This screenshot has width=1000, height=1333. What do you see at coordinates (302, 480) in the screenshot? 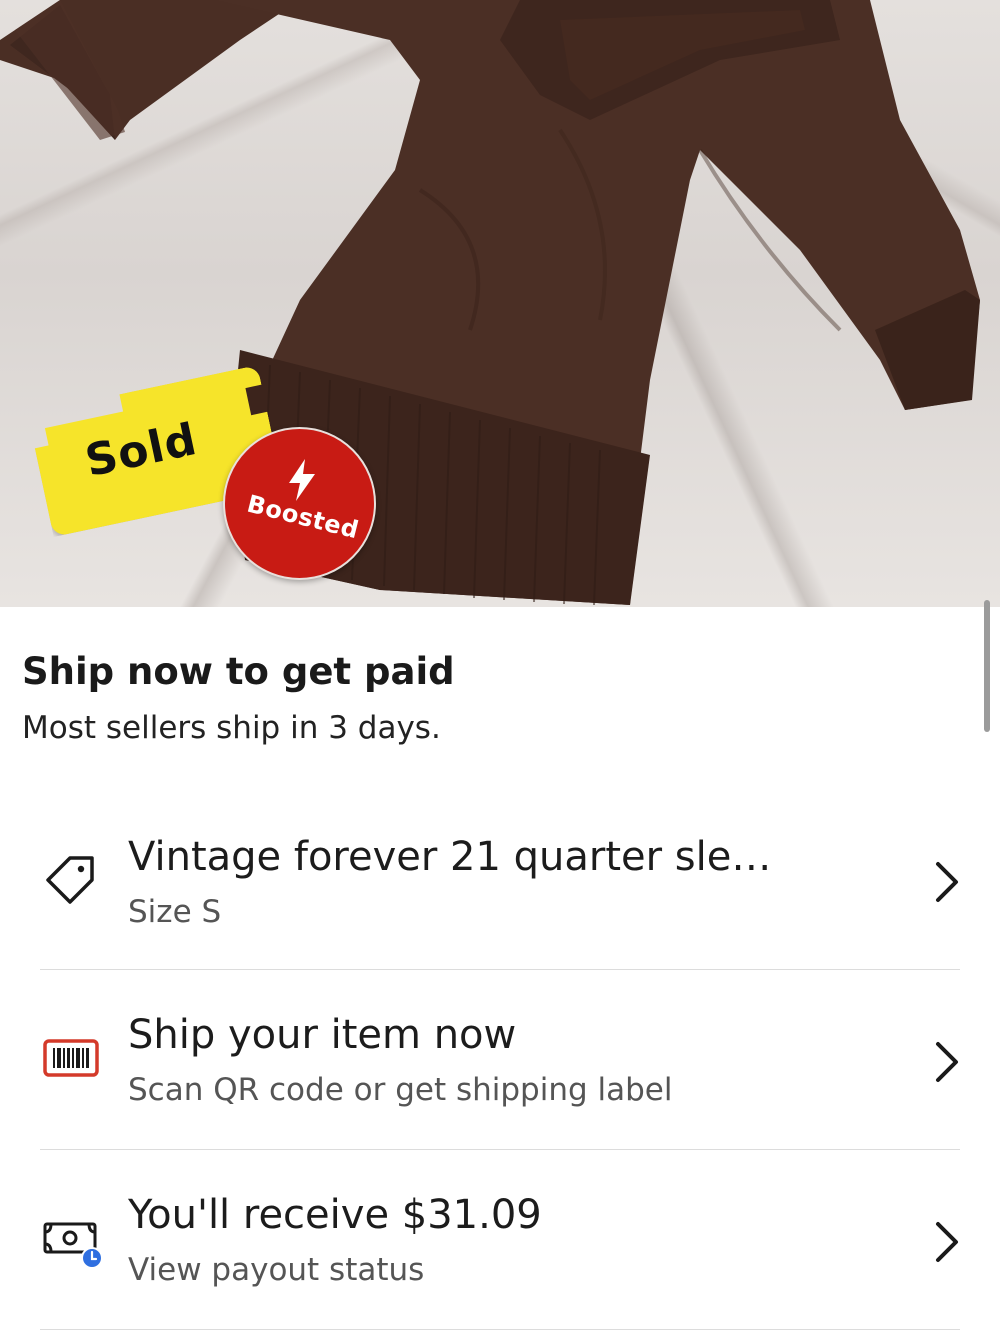
I see `lightning-bolt-icon` at bounding box center [302, 480].